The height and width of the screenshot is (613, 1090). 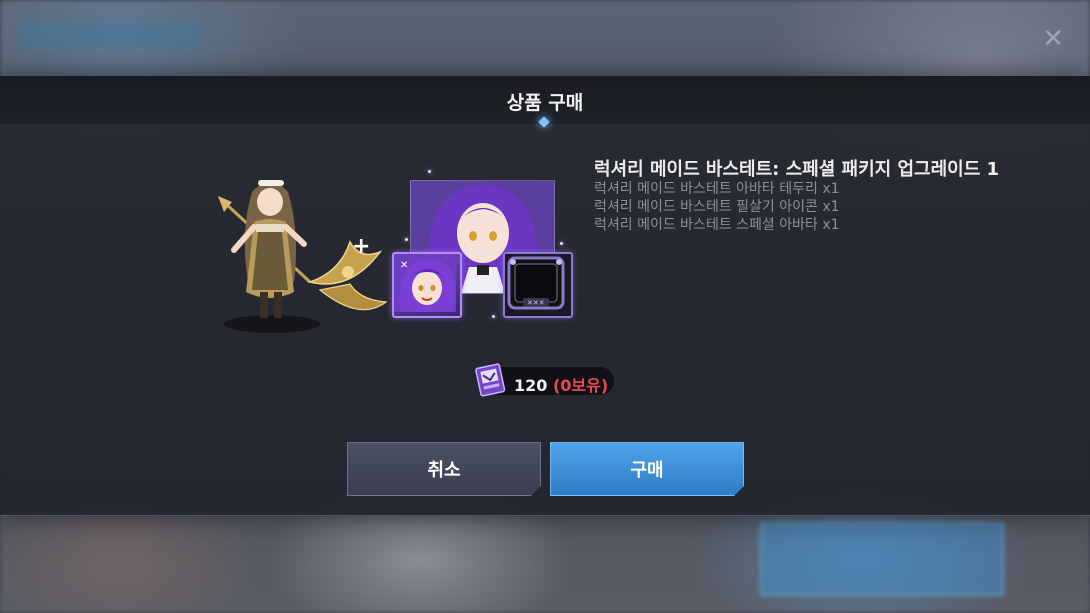 I want to click on cancel-button-label: 취소, so click(x=444, y=470).